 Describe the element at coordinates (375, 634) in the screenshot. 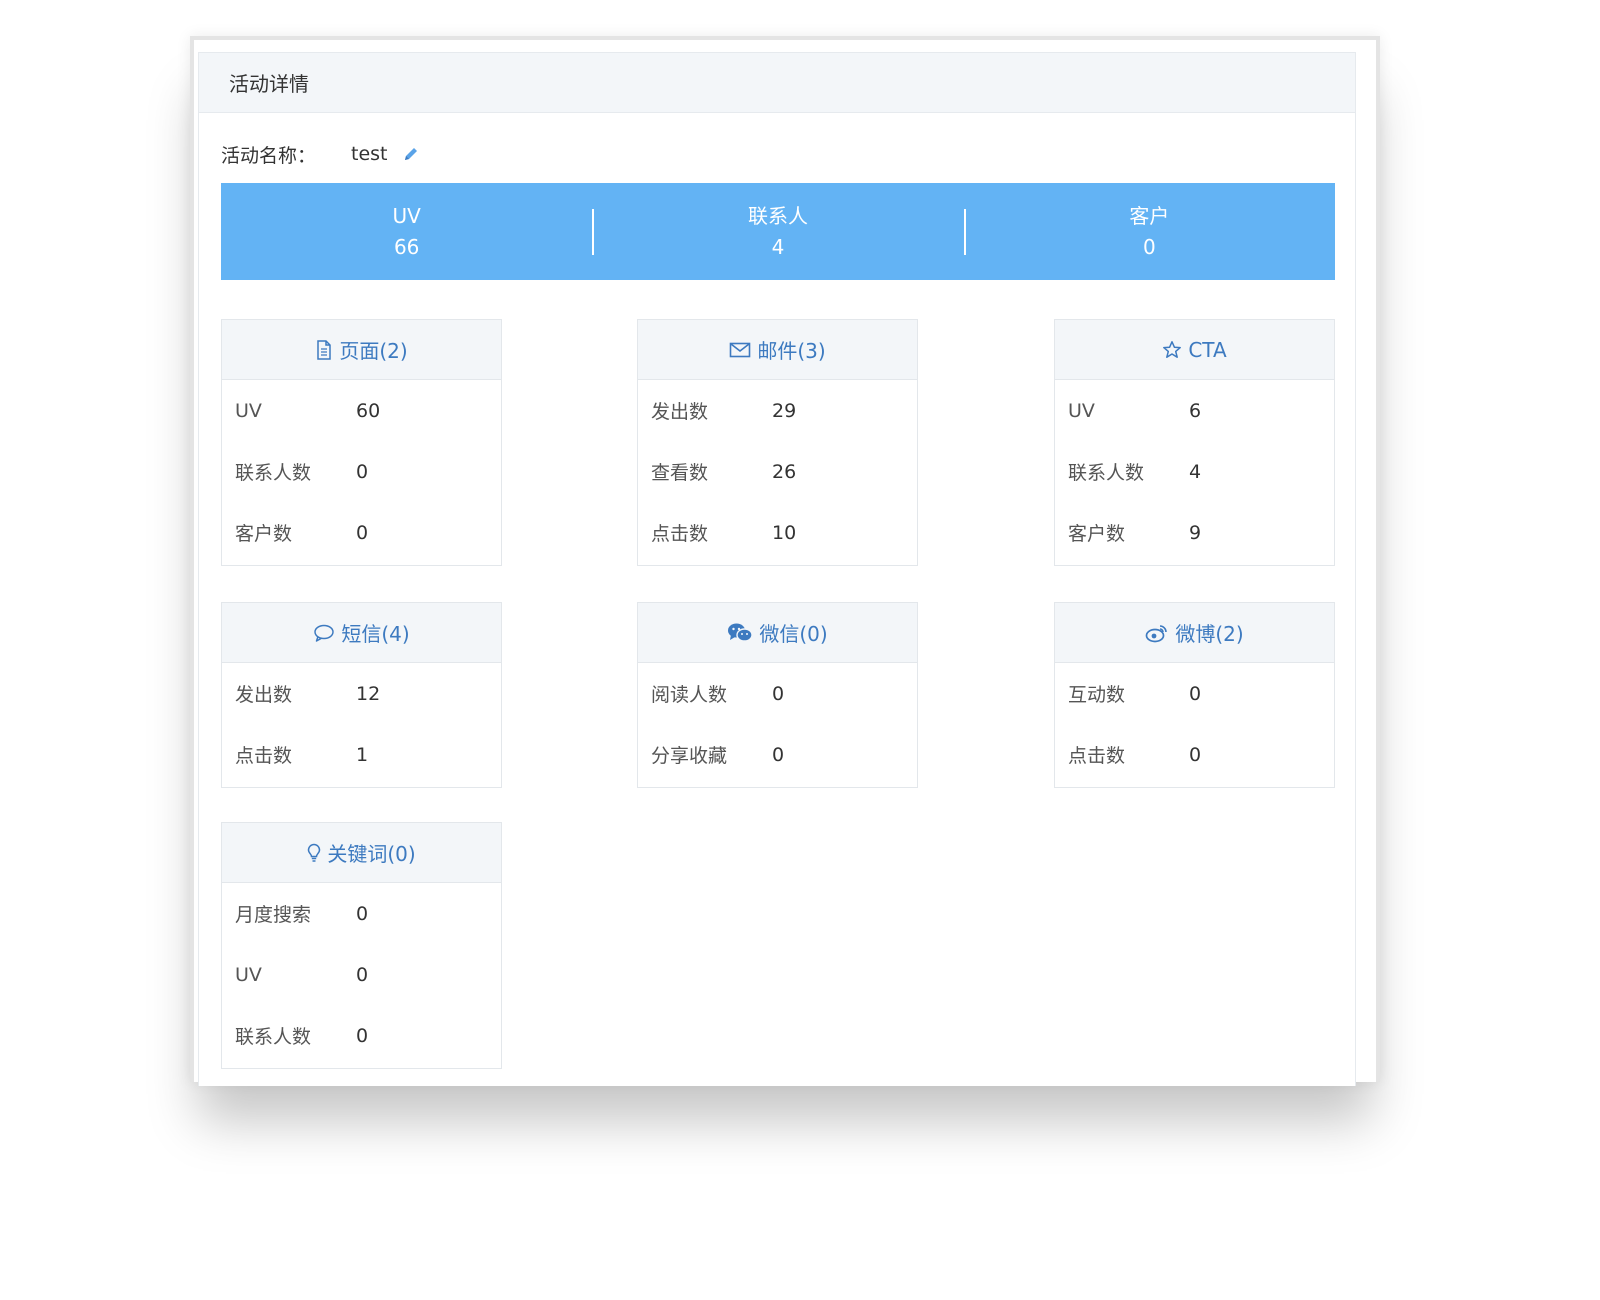

I see `card-title: 短信(4)` at that location.